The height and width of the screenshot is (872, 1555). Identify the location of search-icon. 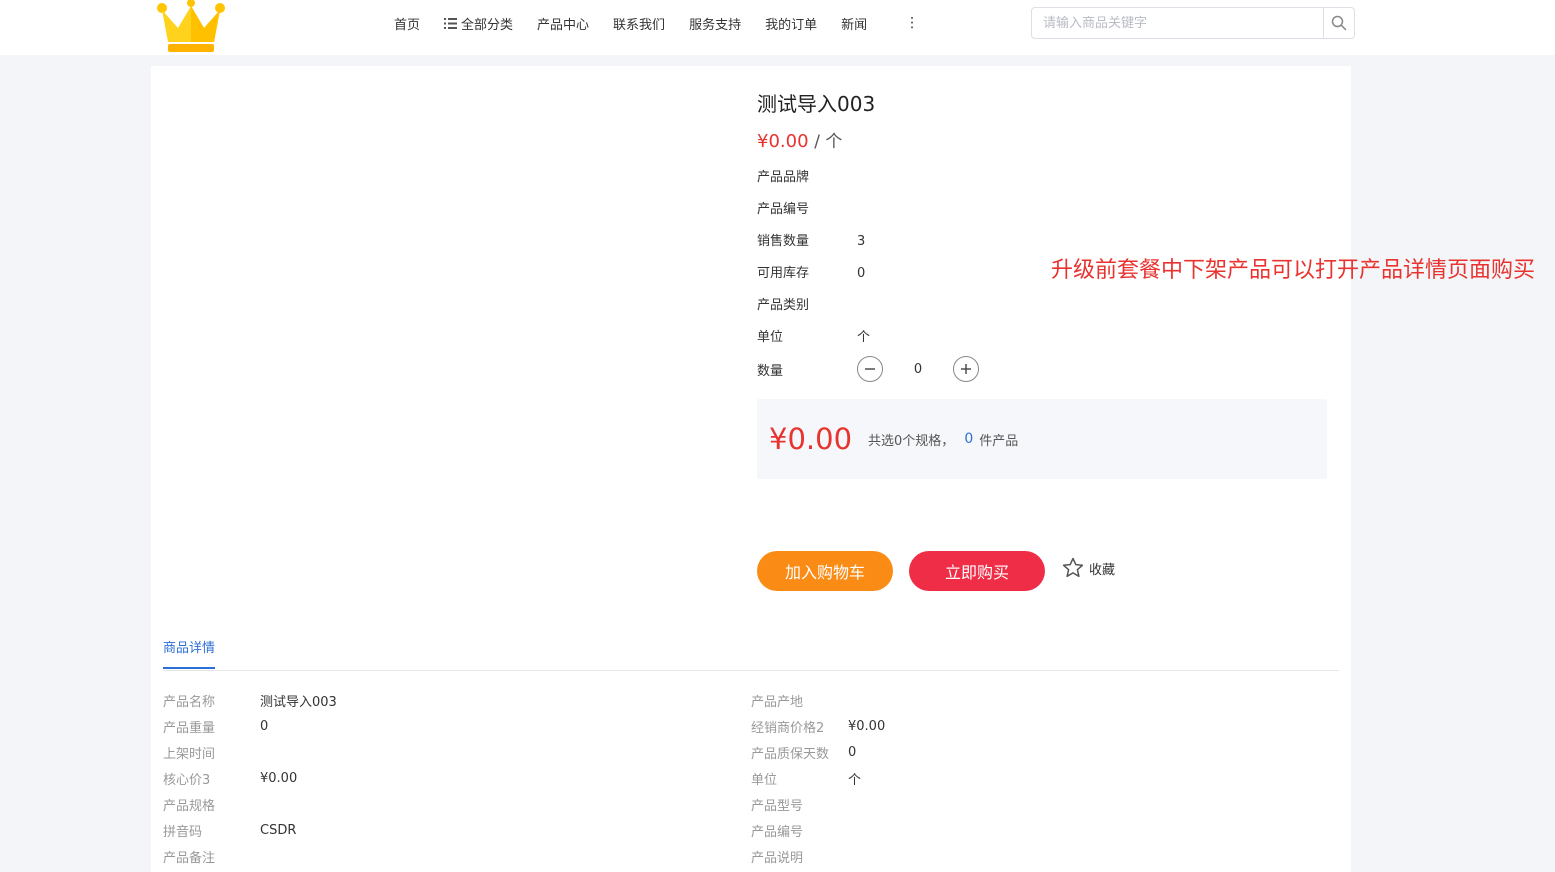
(1339, 23).